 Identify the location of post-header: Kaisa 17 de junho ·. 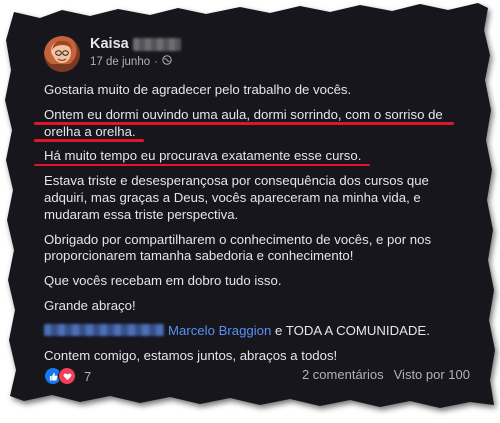
(194, 56).